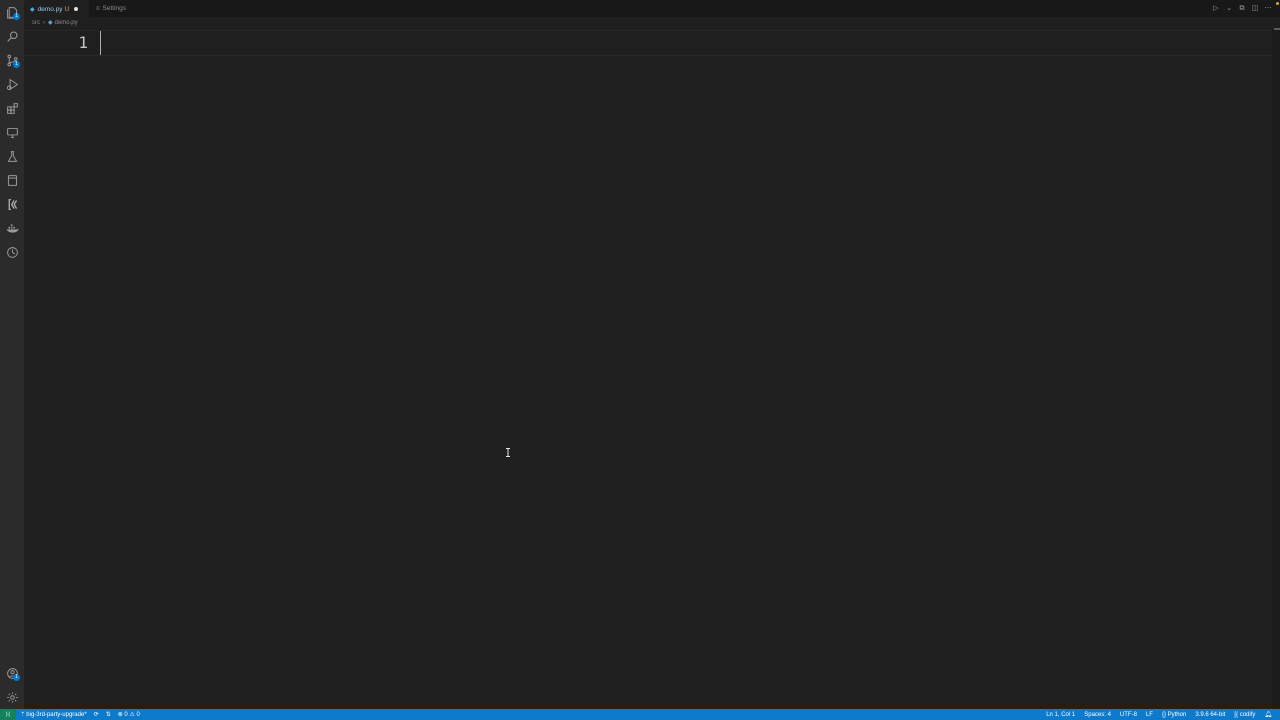 The image size is (1280, 720). What do you see at coordinates (1277, 3) in the screenshot?
I see `notification-dot-icon` at bounding box center [1277, 3].